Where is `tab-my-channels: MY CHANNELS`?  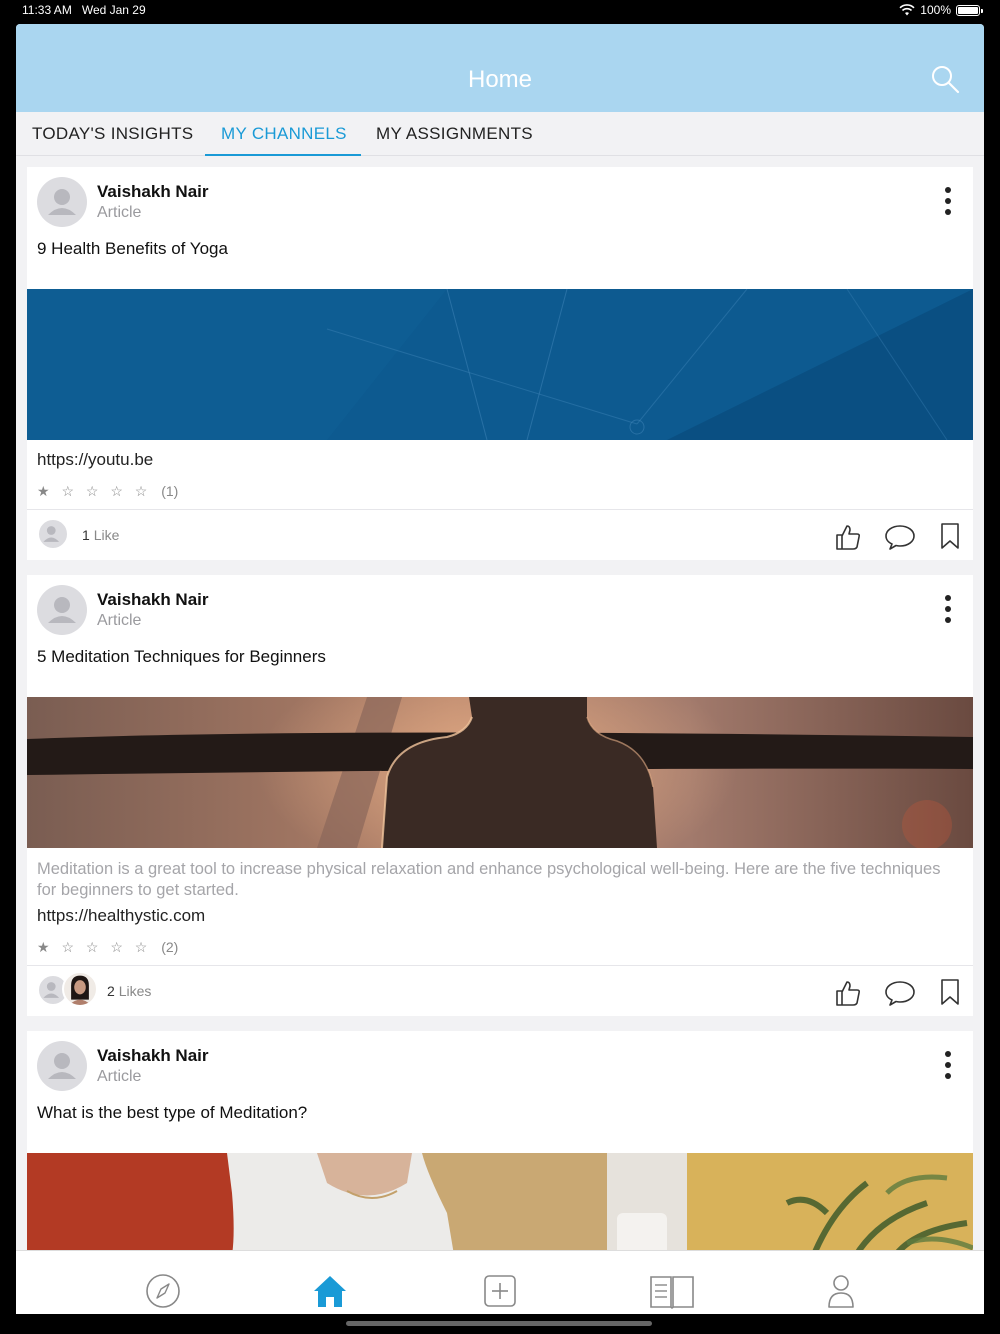
tab-my-channels: MY CHANNELS is located at coordinates (284, 134).